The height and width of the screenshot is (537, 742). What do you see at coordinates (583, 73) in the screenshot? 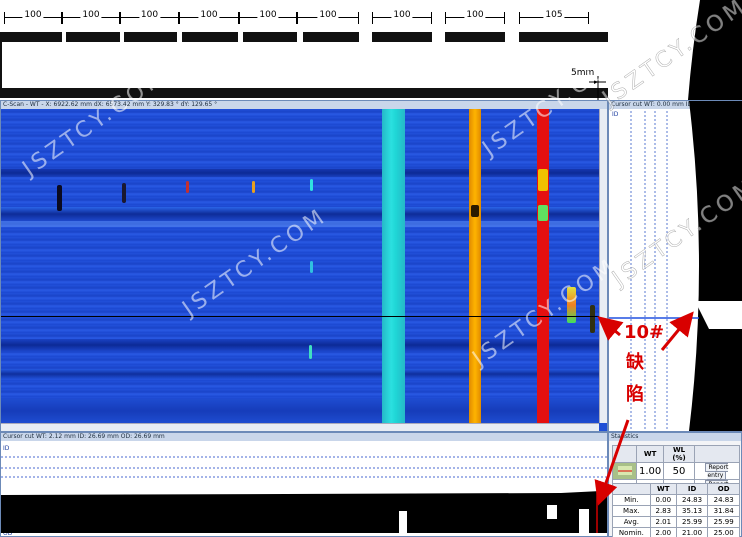
I see `end-dimension-label: 5mm` at bounding box center [583, 73].